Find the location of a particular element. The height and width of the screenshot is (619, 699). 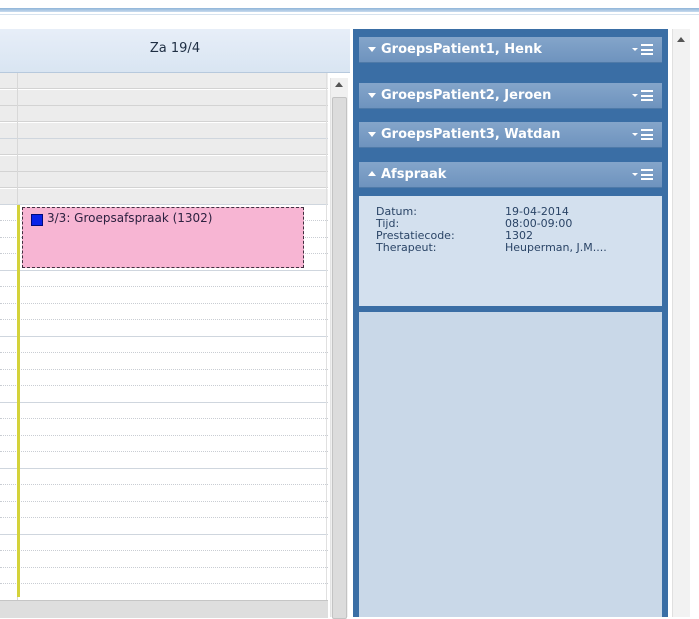

group-afspraak: Afspraak is located at coordinates (510, 175).